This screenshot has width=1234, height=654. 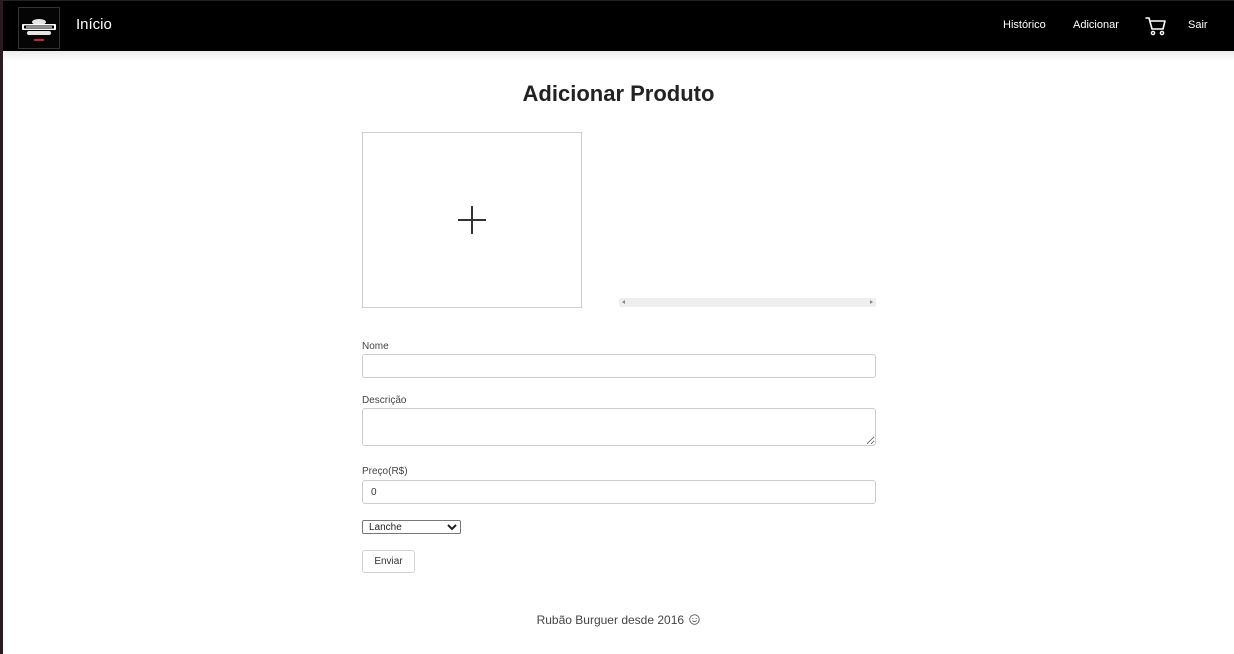 What do you see at coordinates (619, 492) in the screenshot?
I see `preco-input` at bounding box center [619, 492].